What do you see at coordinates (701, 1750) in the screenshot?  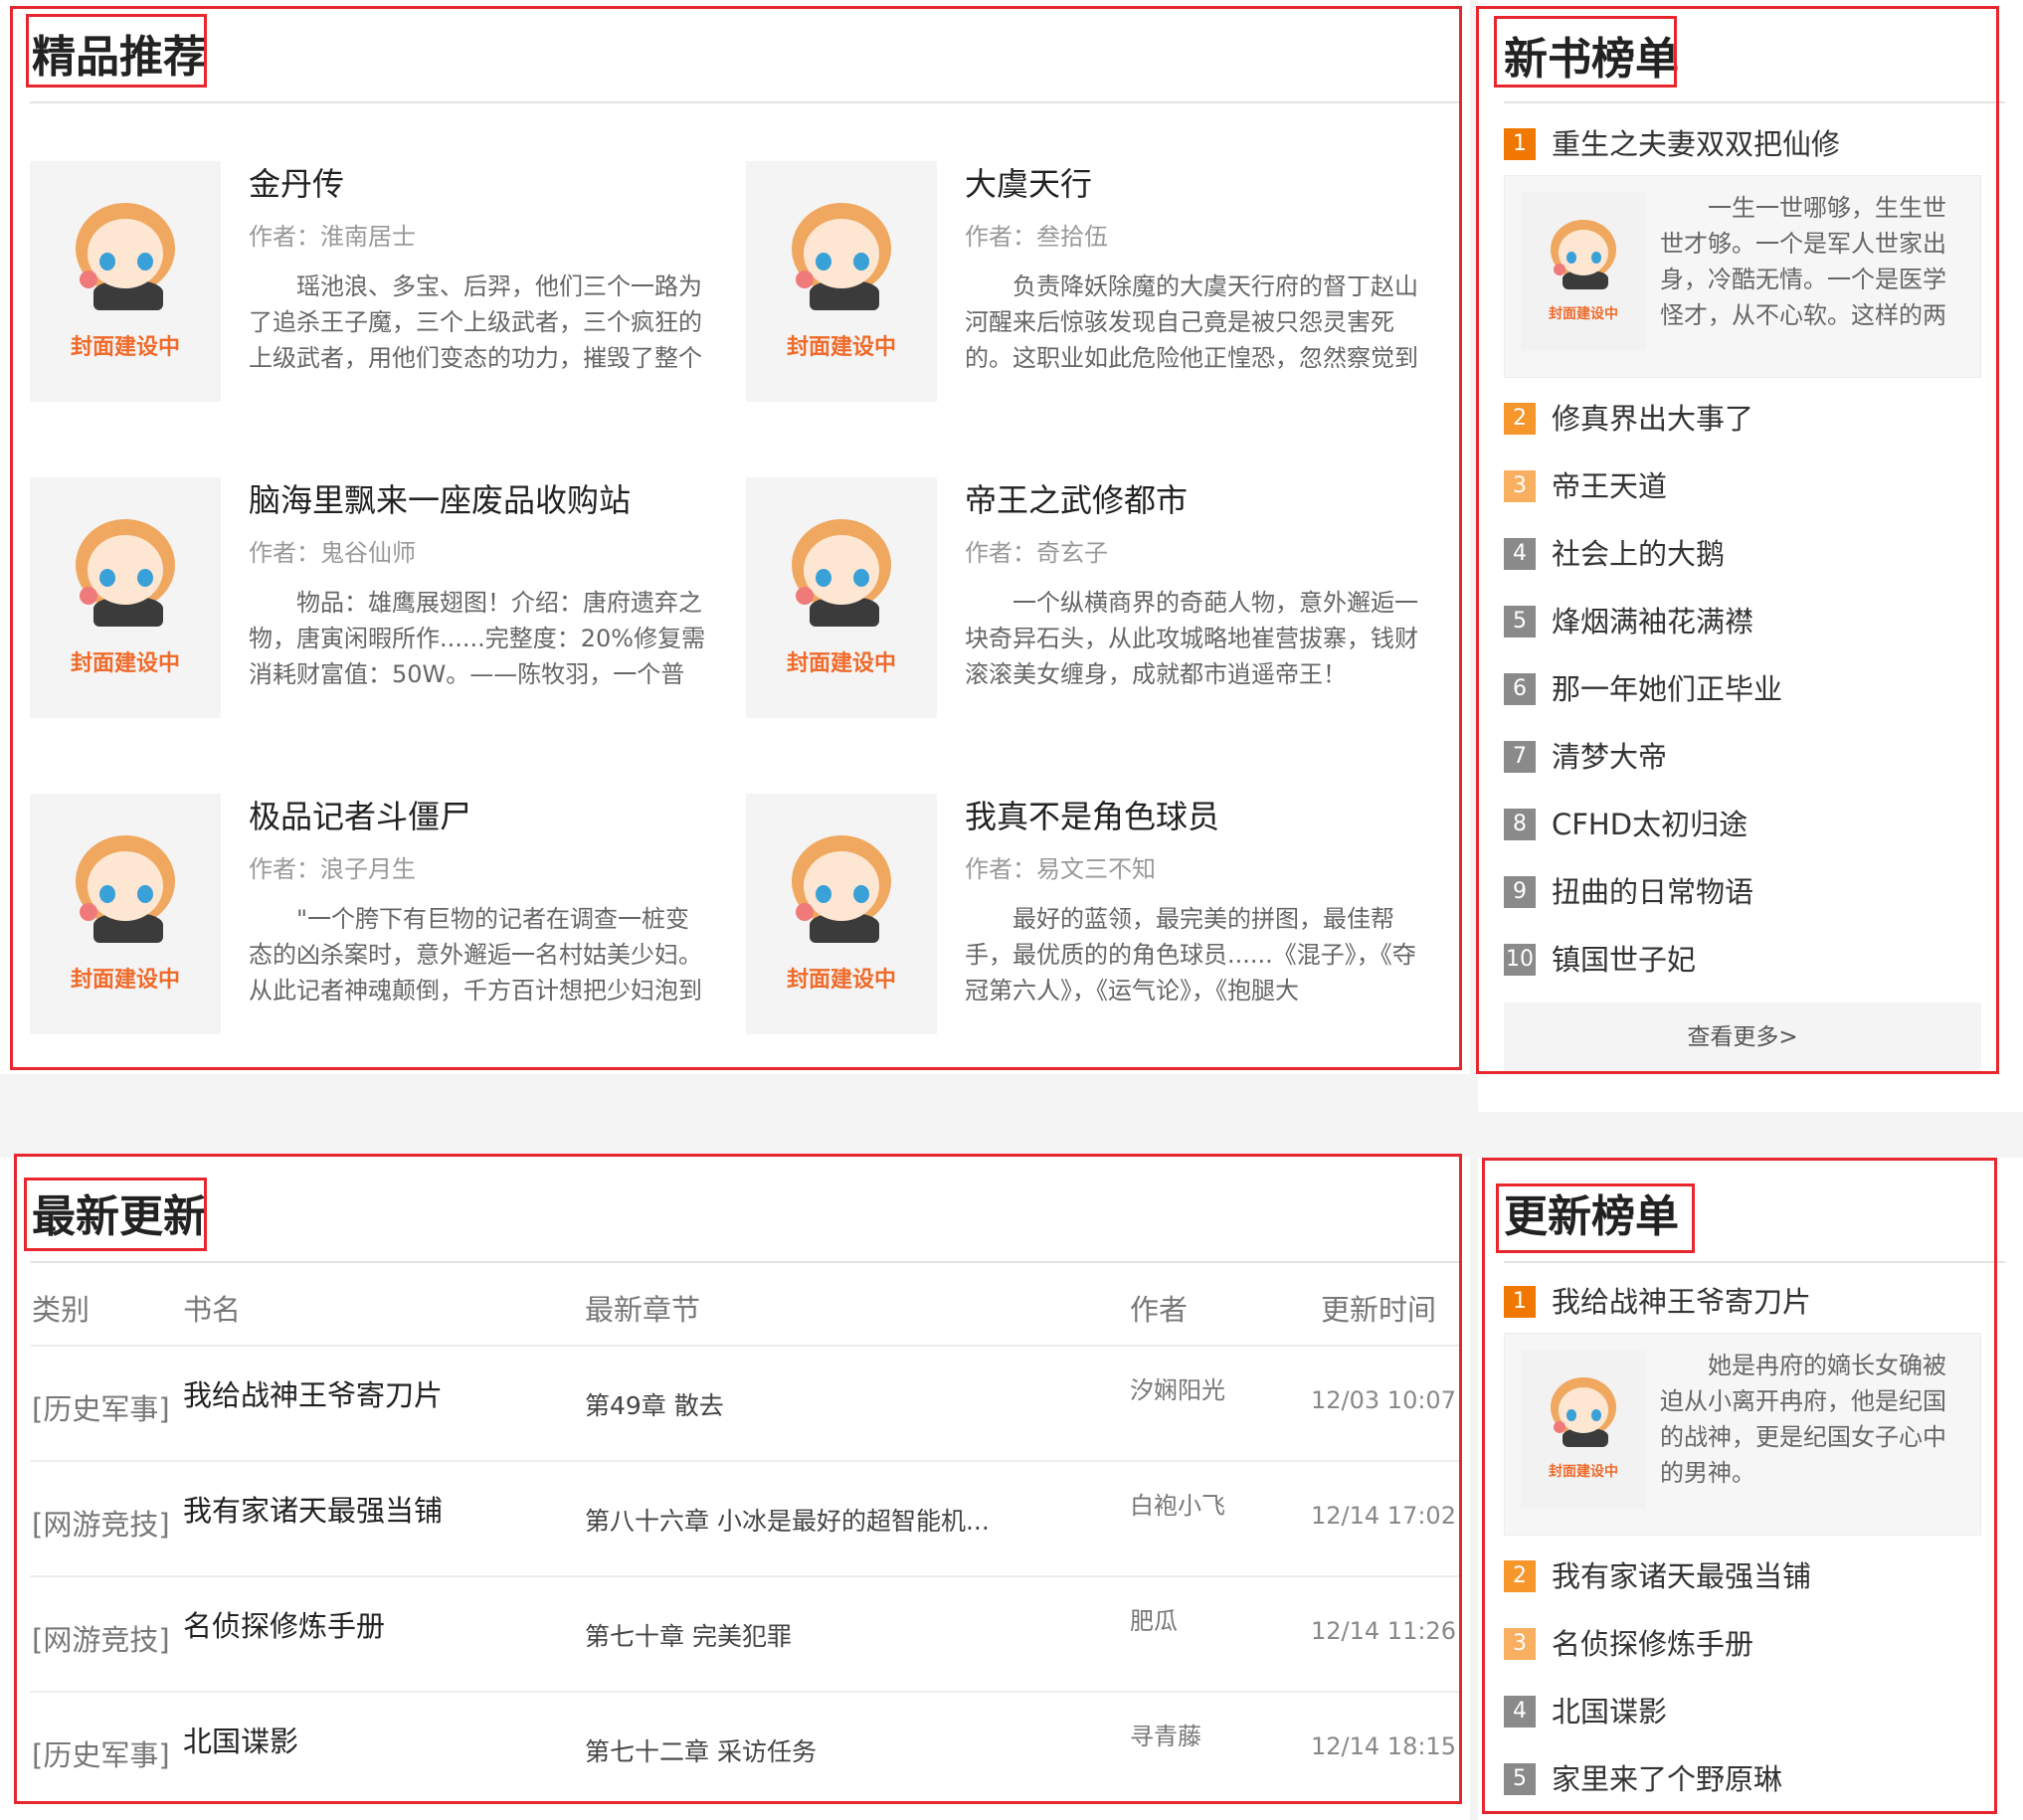 I see `row-latest-chapter: 第七十二章 采访任务` at bounding box center [701, 1750].